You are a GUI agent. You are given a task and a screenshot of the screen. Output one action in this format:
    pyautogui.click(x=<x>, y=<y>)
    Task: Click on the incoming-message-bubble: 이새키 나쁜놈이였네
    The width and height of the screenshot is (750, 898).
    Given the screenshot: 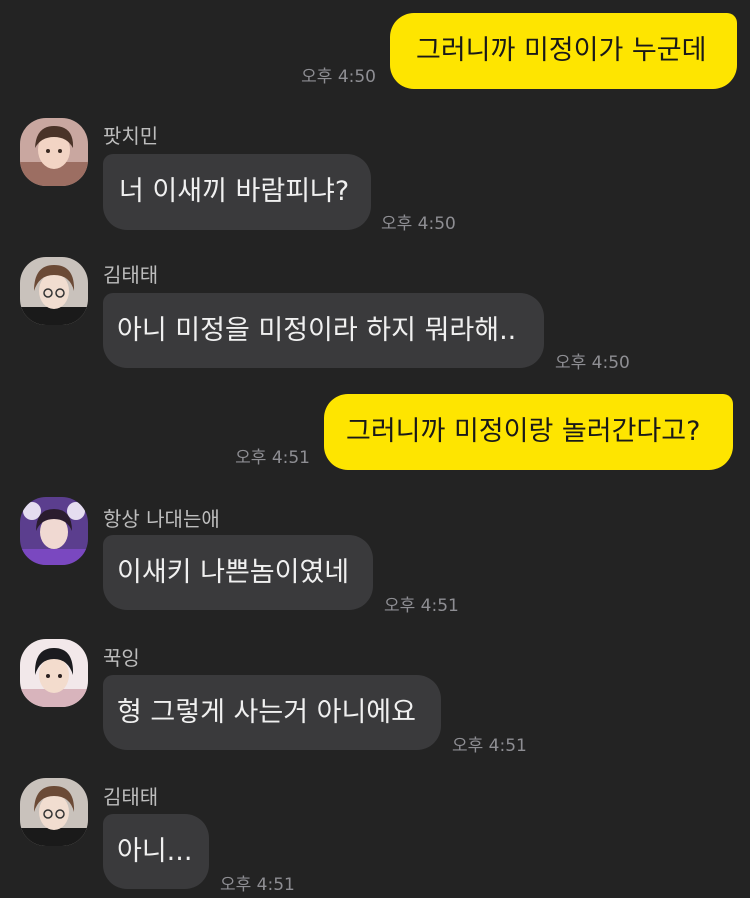 What is the action you would take?
    pyautogui.click(x=238, y=572)
    